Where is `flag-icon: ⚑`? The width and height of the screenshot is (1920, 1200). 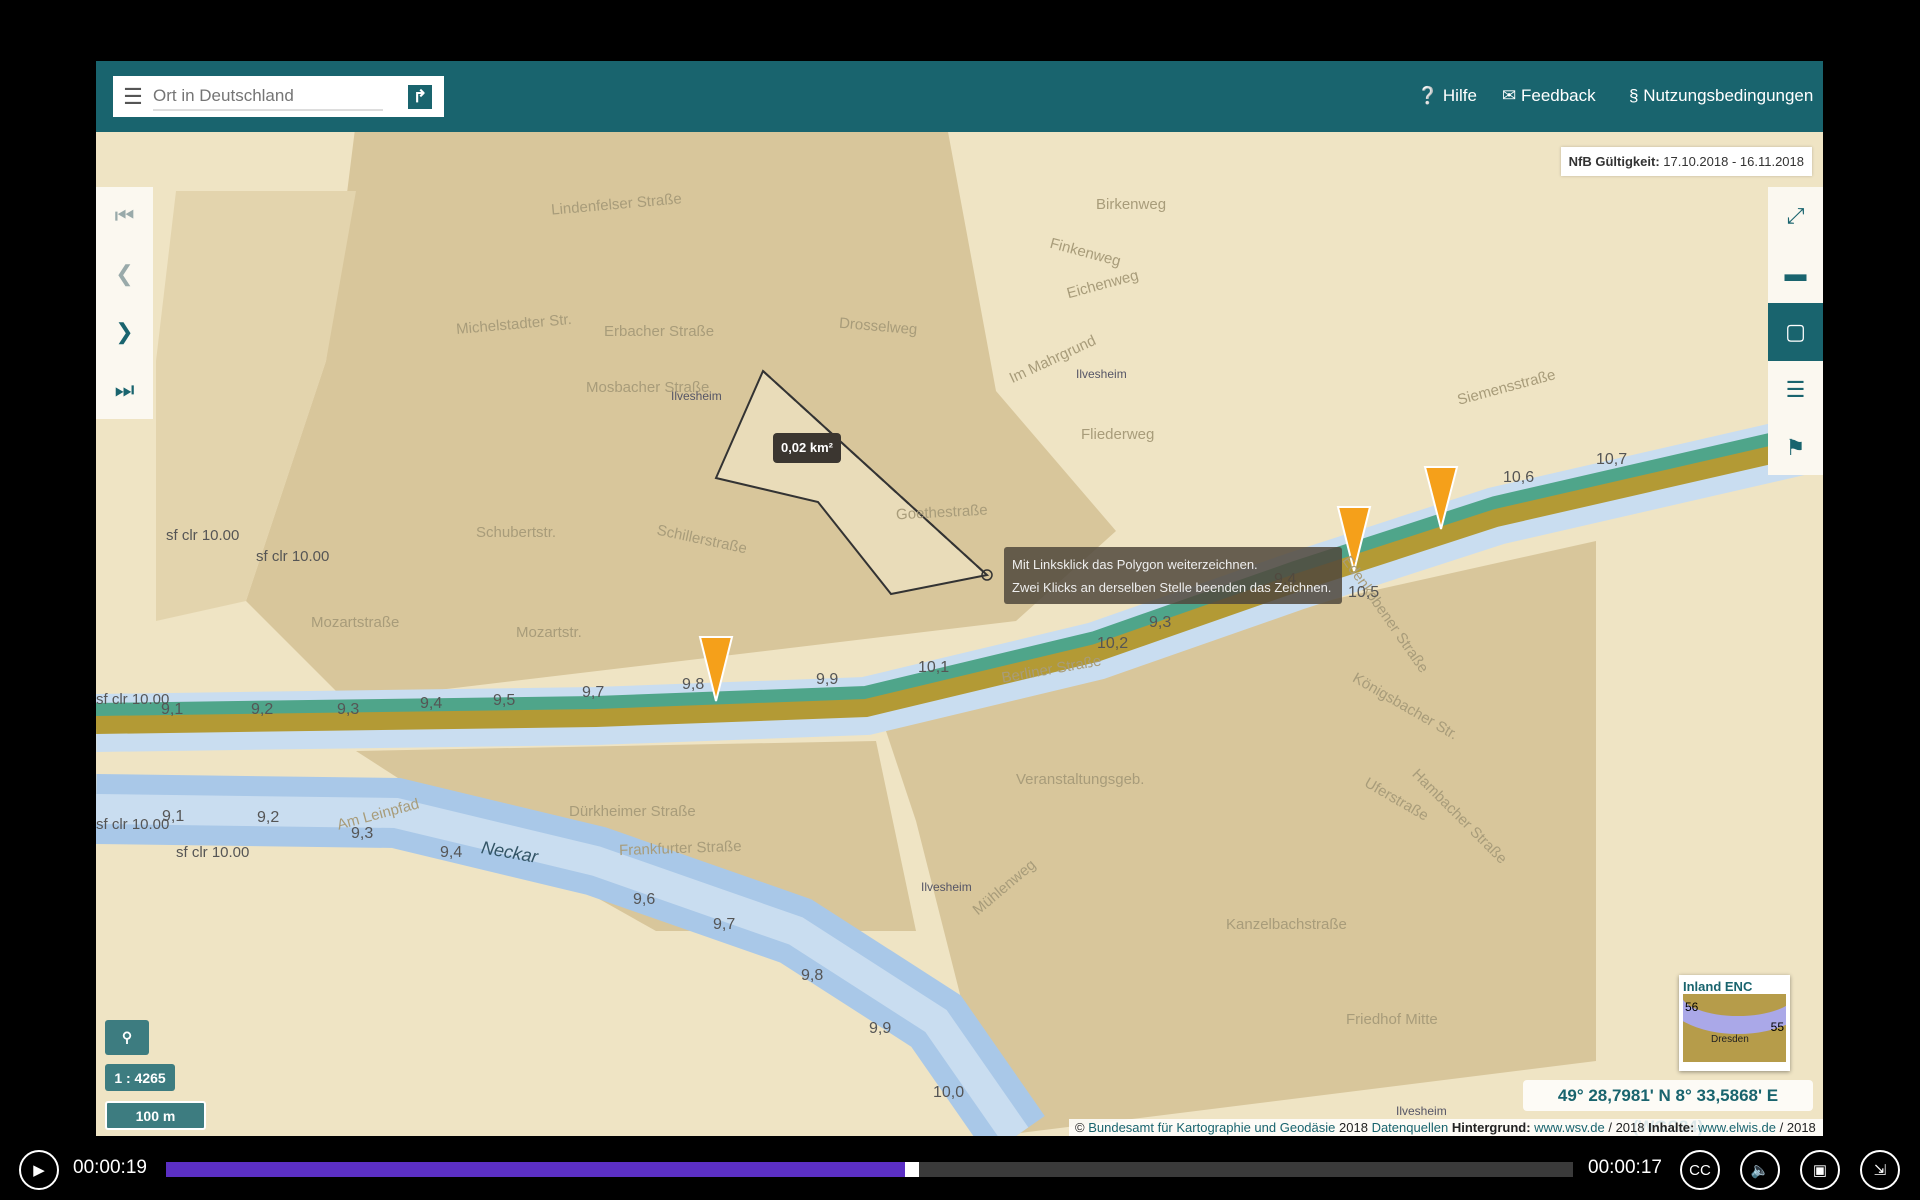
flag-icon: ⚑ is located at coordinates (1795, 448).